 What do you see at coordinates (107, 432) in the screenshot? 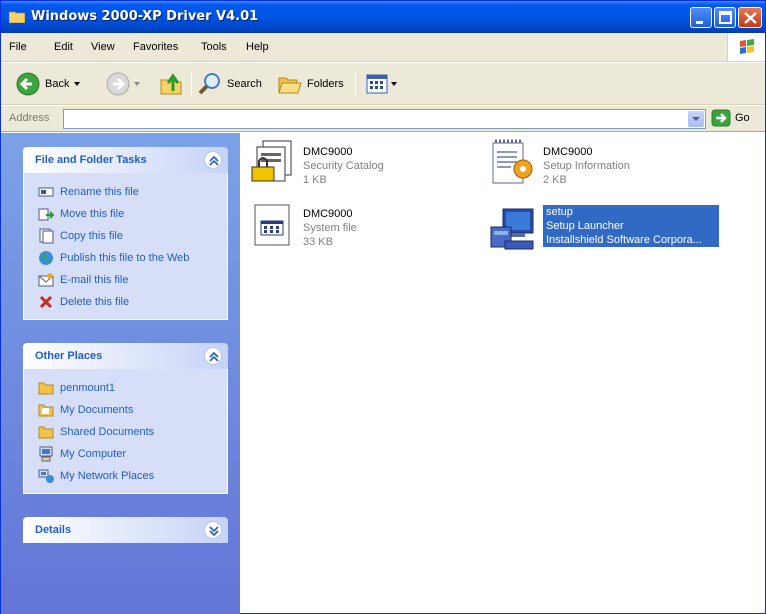
I see `place-label: Shared Documents` at bounding box center [107, 432].